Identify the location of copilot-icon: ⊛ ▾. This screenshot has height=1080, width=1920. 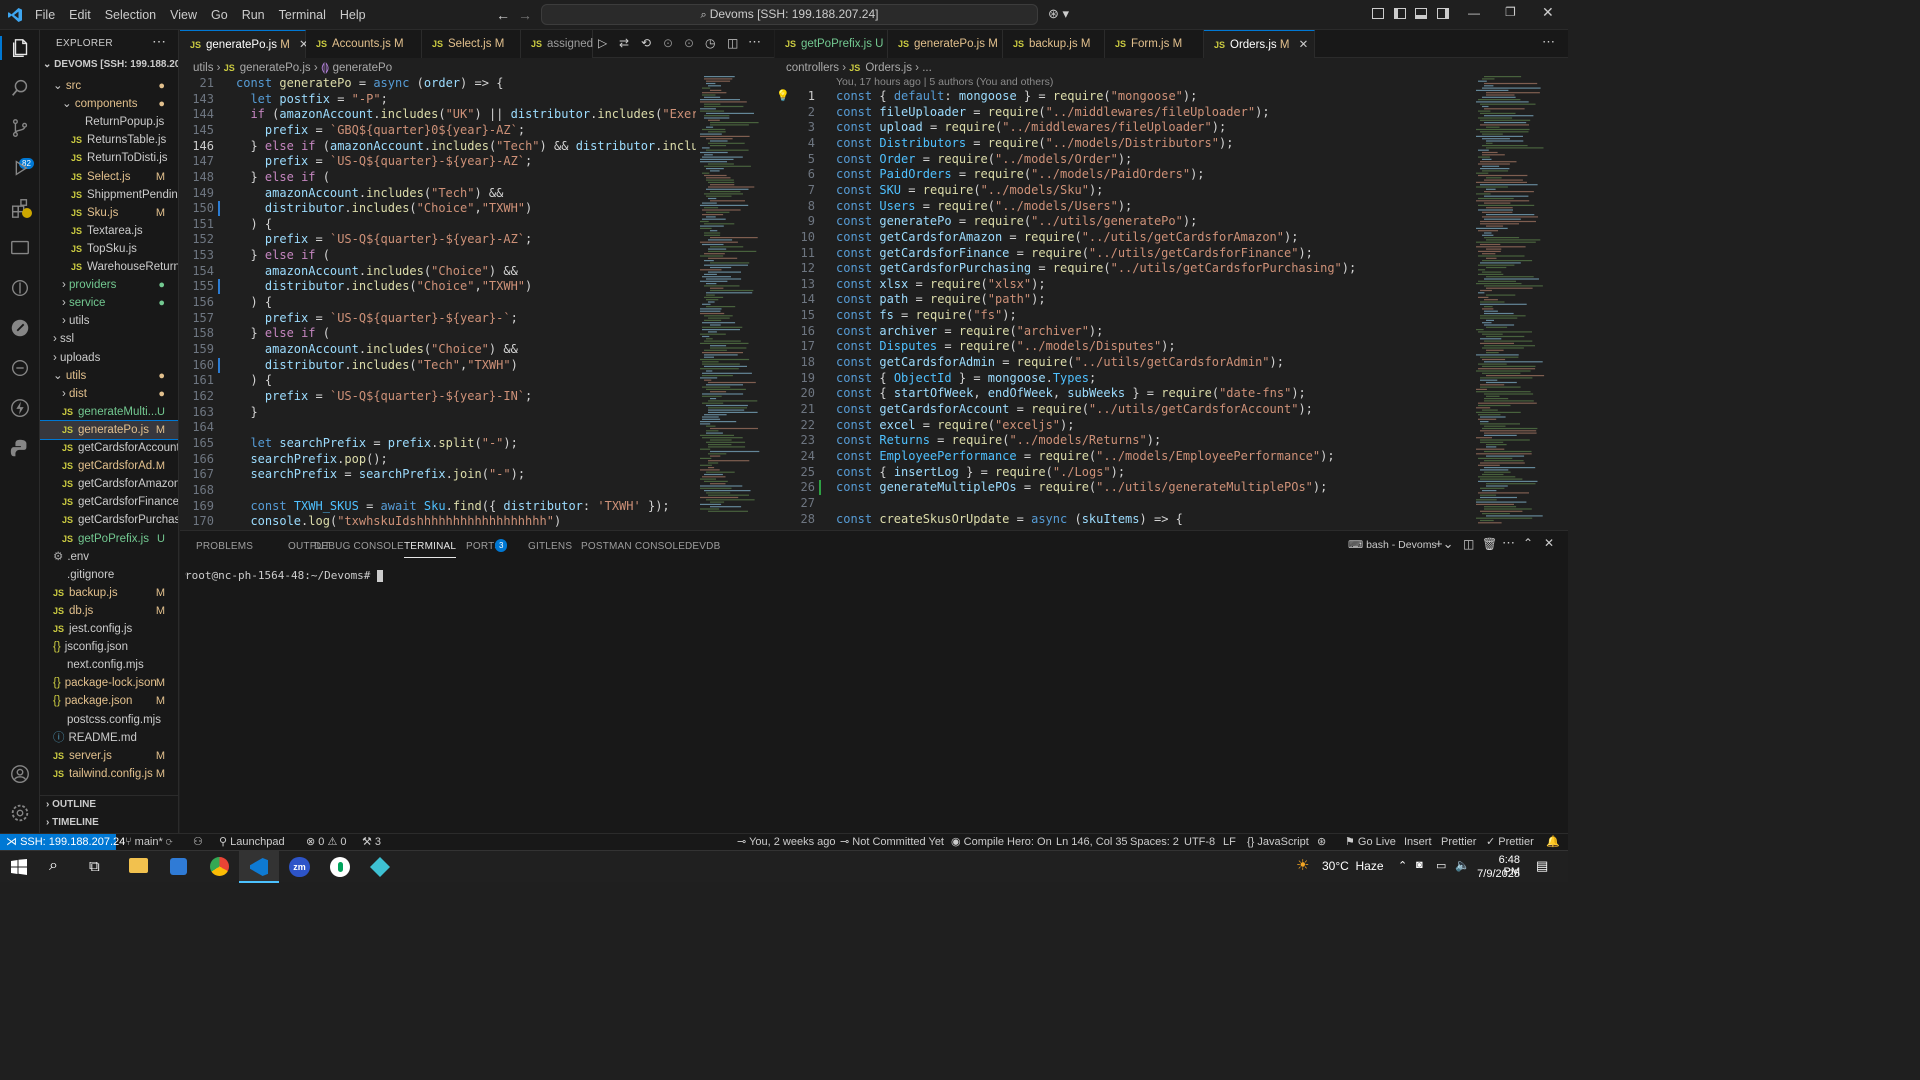
(1058, 14).